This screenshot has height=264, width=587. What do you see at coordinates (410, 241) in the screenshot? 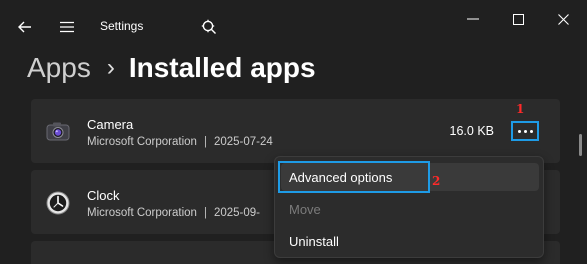
I see `menu-item-uninstall: Uninstall` at bounding box center [410, 241].